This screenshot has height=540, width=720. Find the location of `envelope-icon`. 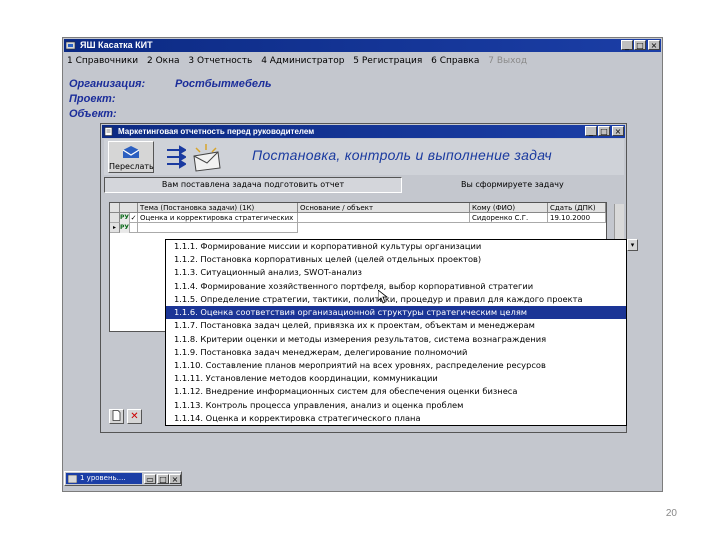

envelope-icon is located at coordinates (207, 158).